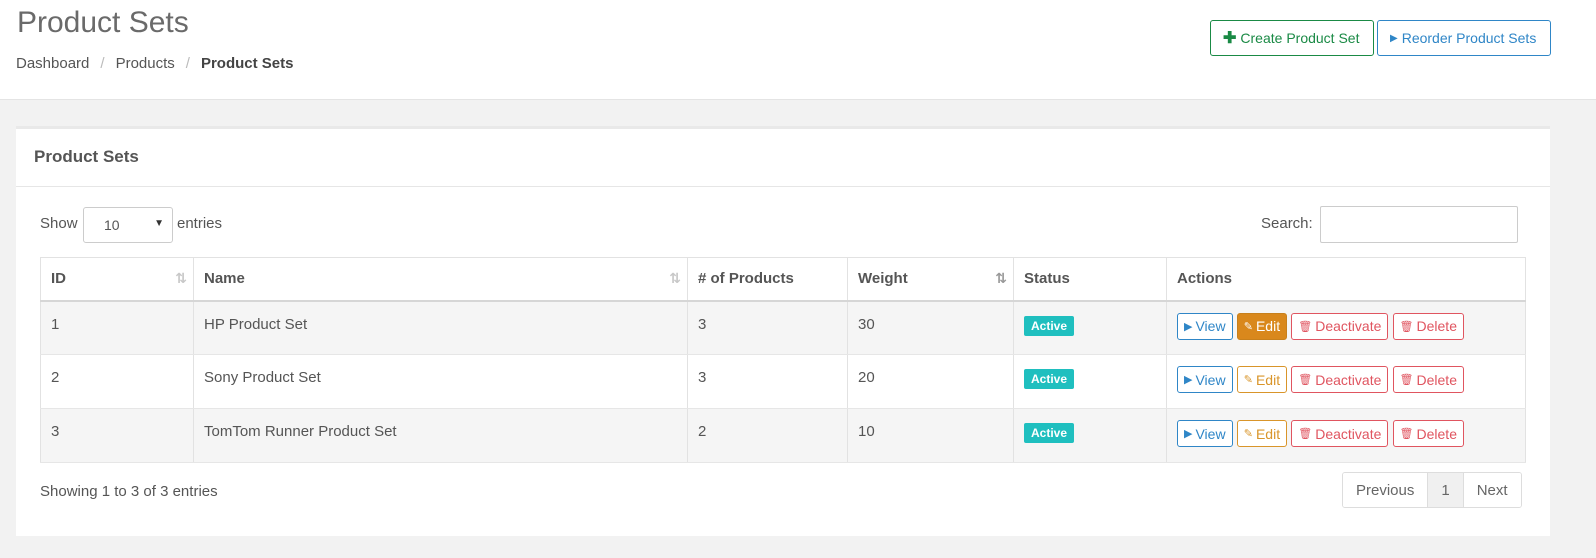 This screenshot has height=558, width=1596. What do you see at coordinates (1419, 224) in the screenshot?
I see `search-input` at bounding box center [1419, 224].